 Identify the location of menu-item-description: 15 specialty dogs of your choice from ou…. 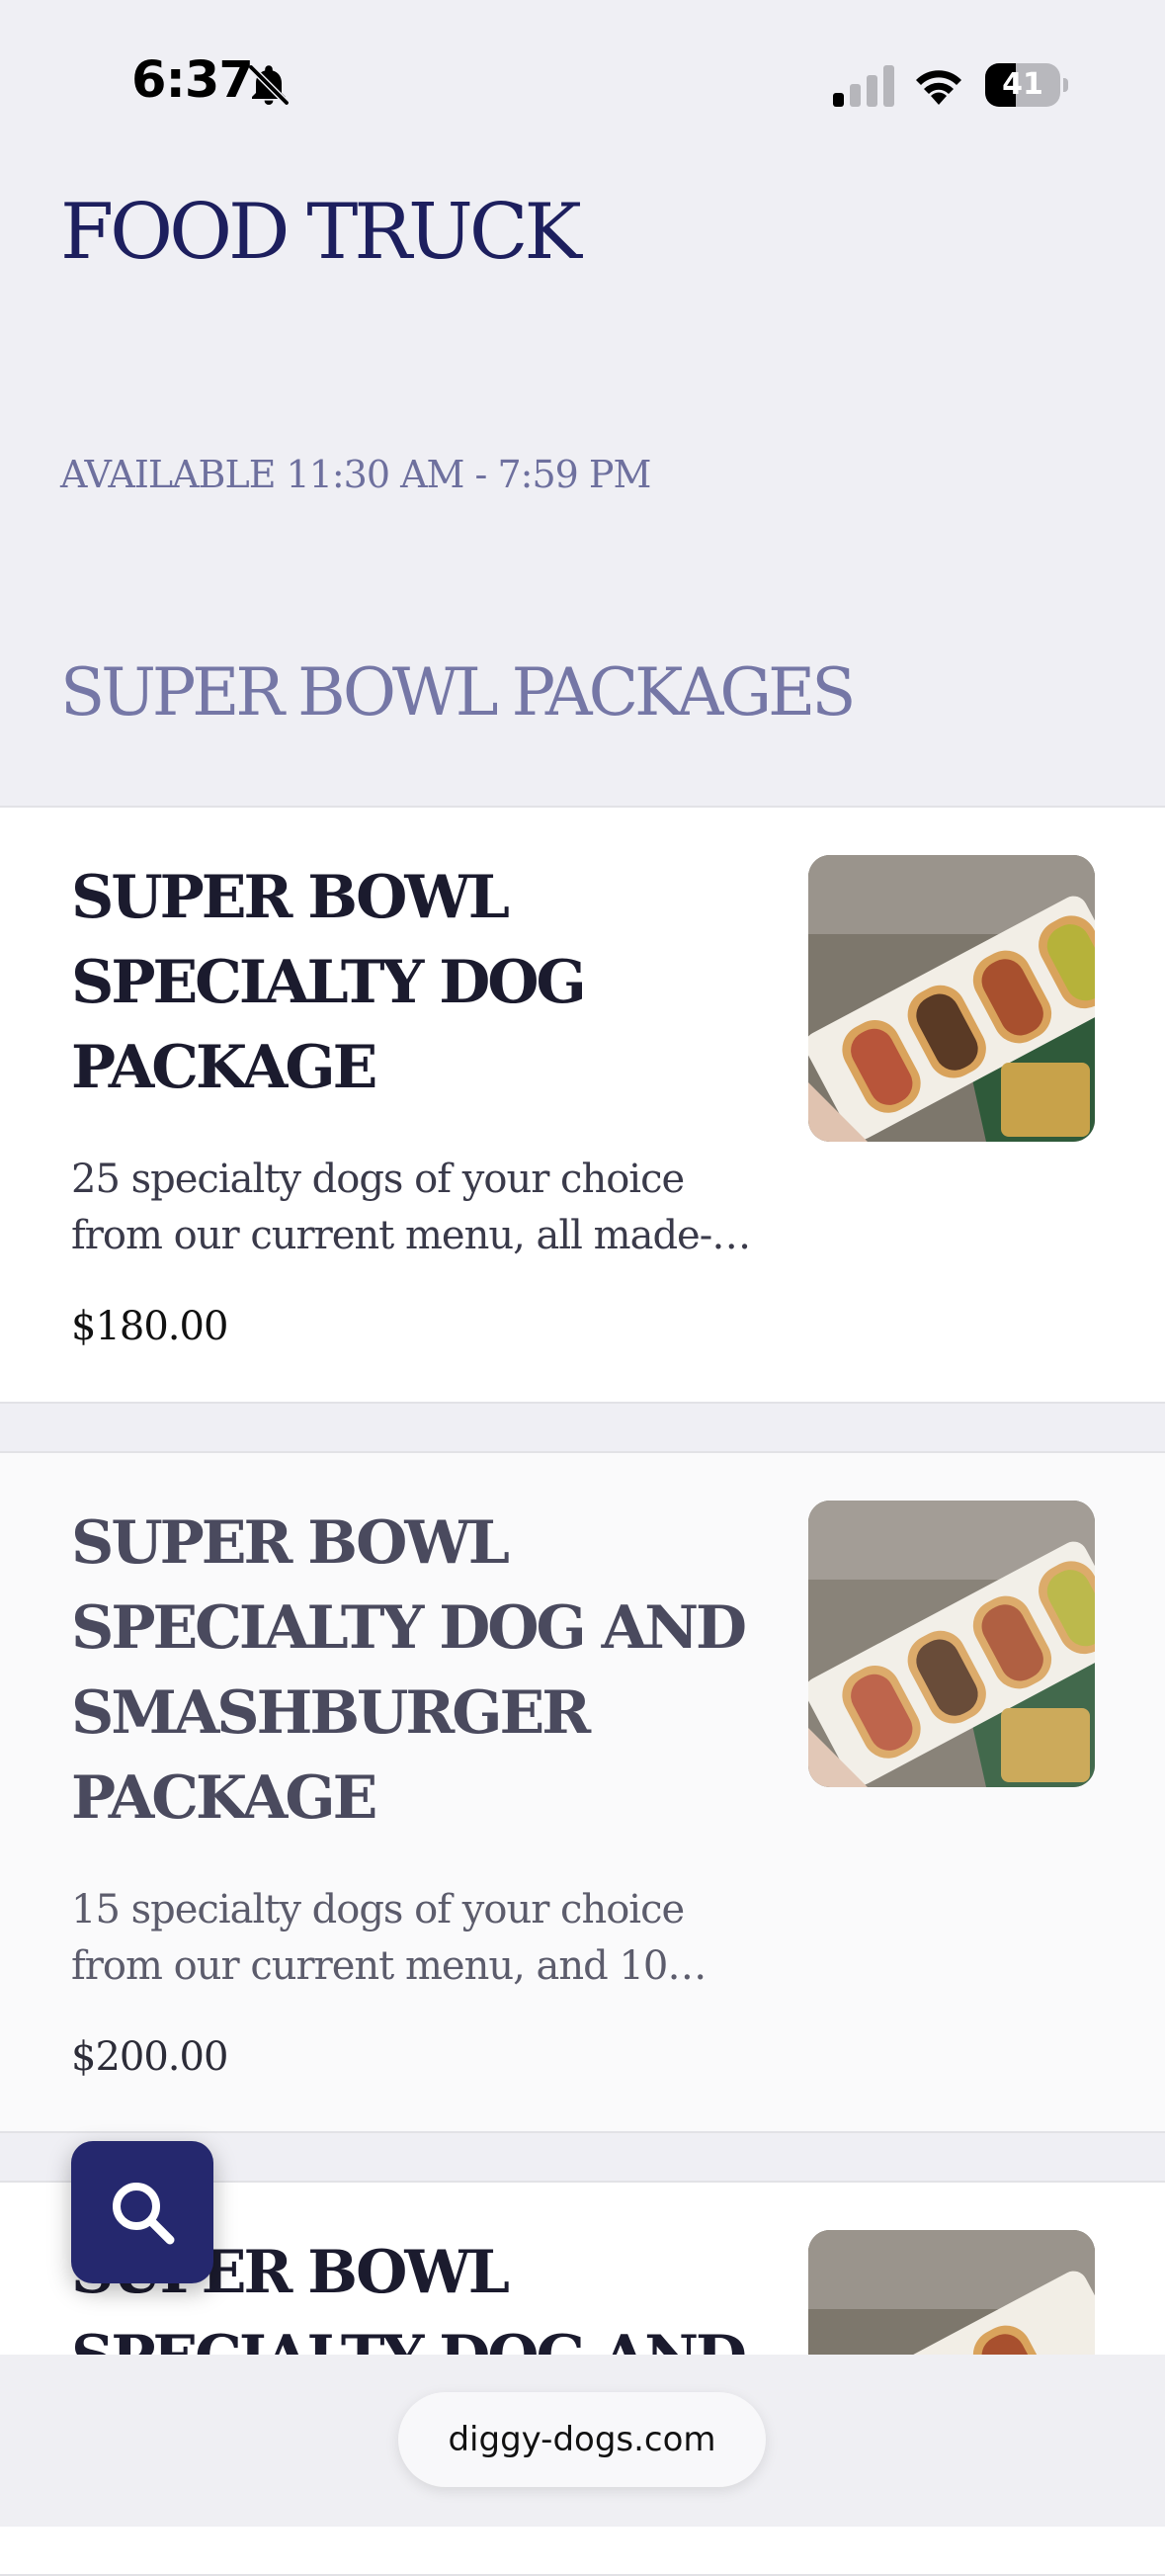
(427, 1938).